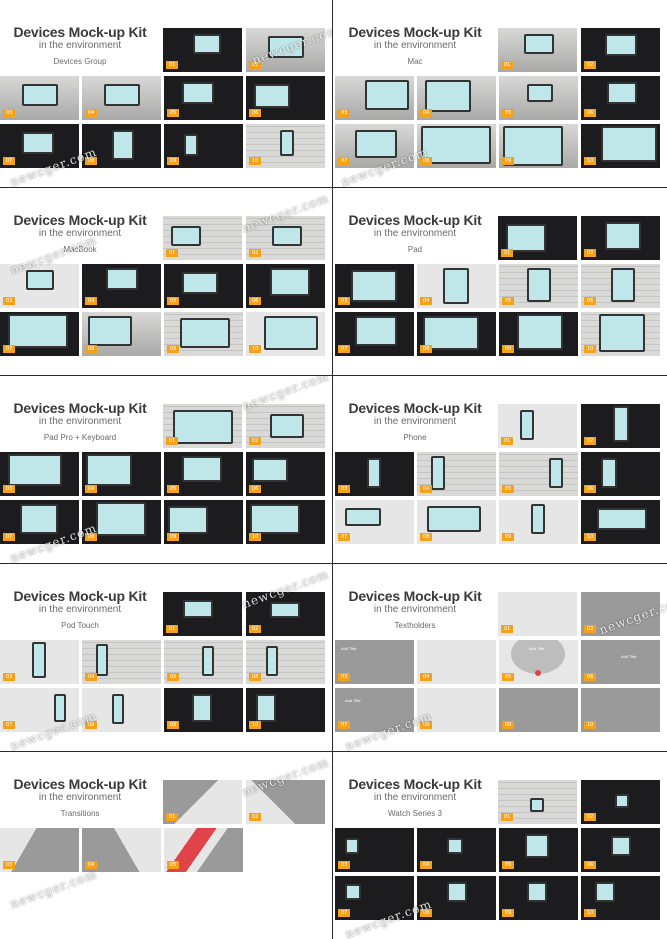 This screenshot has height=939, width=667. What do you see at coordinates (508, 301) in the screenshot?
I see `thumbnail-number: 05` at bounding box center [508, 301].